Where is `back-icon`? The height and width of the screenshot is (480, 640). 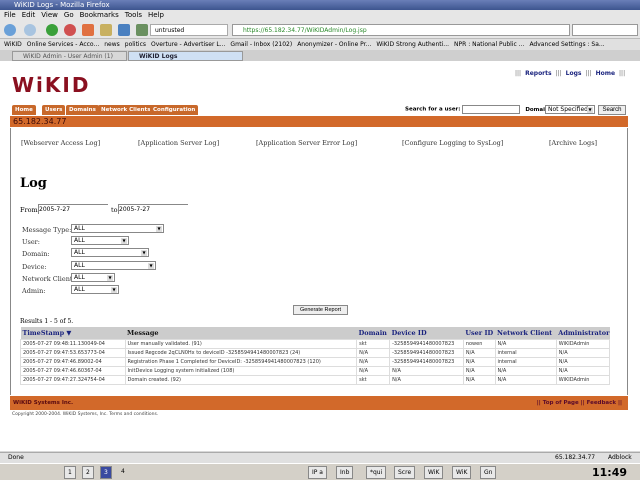
back-icon is located at coordinates (10, 30).